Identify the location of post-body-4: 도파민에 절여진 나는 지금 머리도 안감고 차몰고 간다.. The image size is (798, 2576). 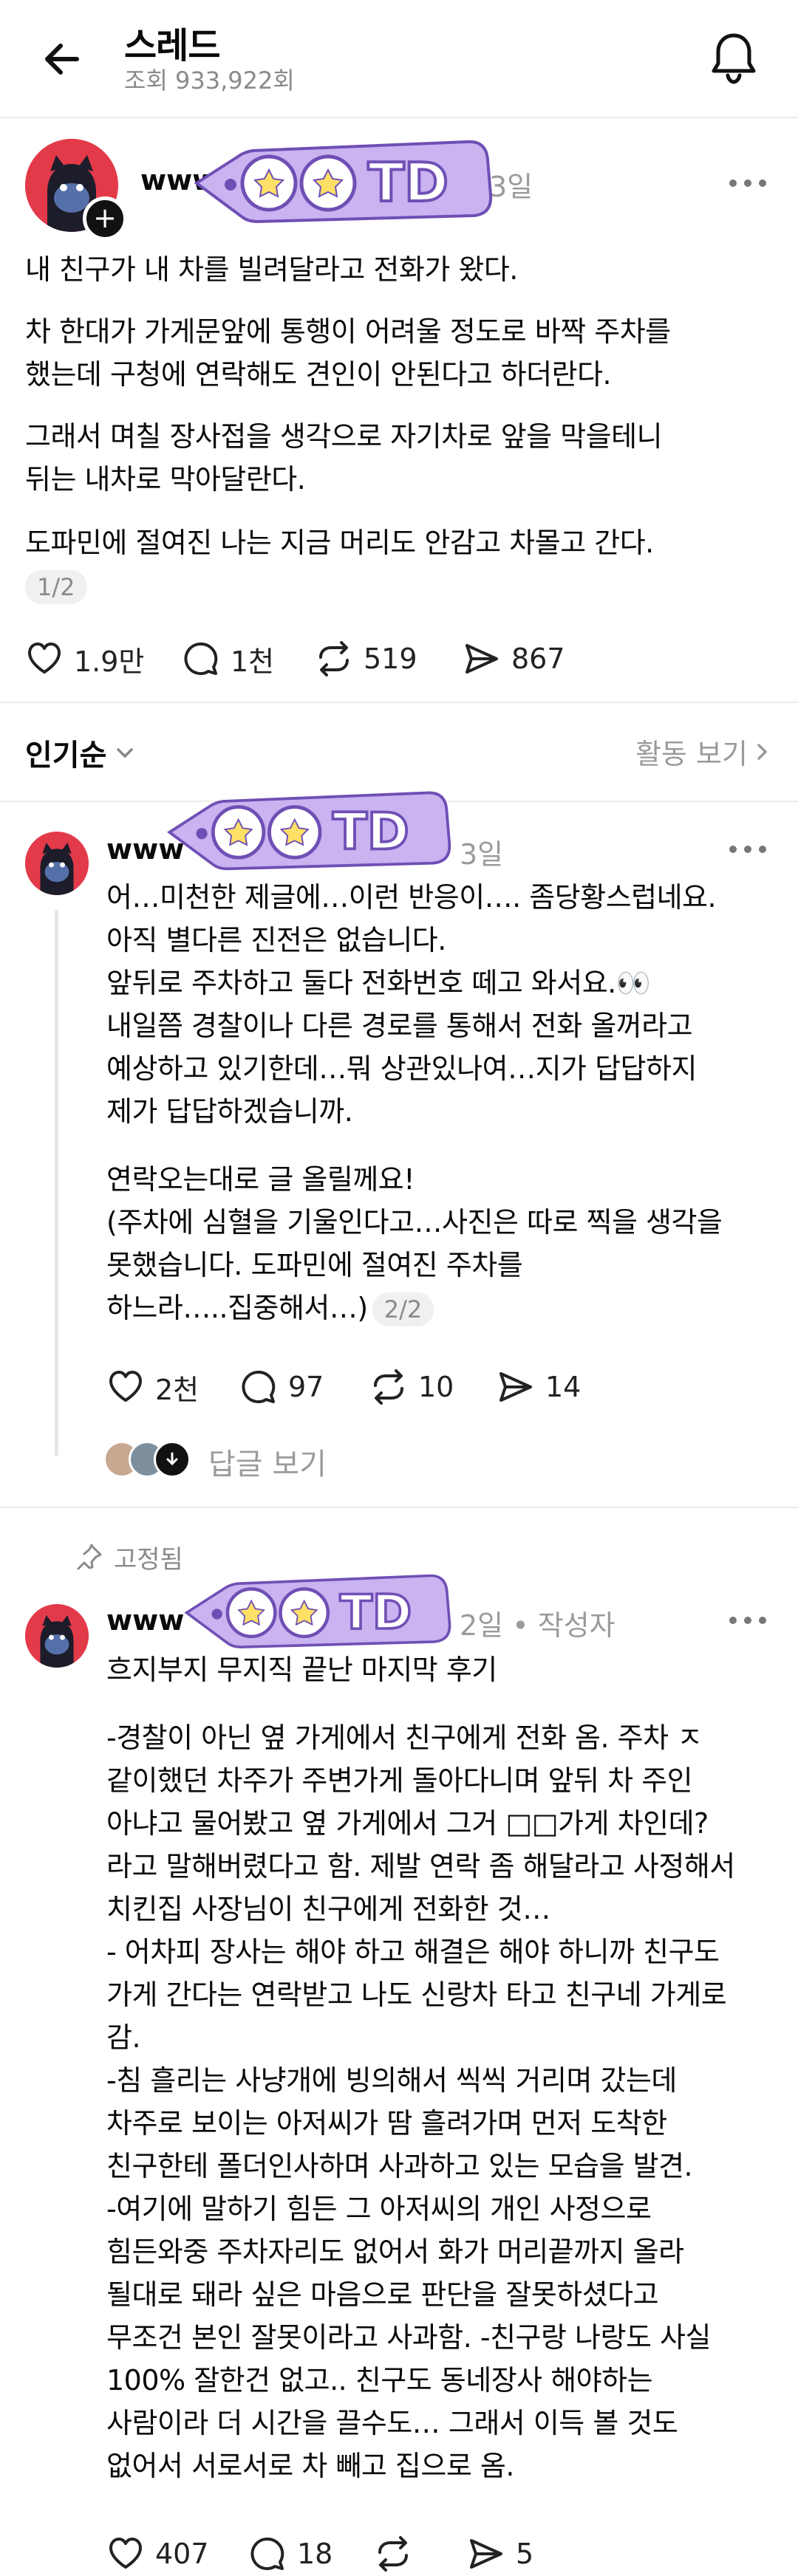
(339, 543).